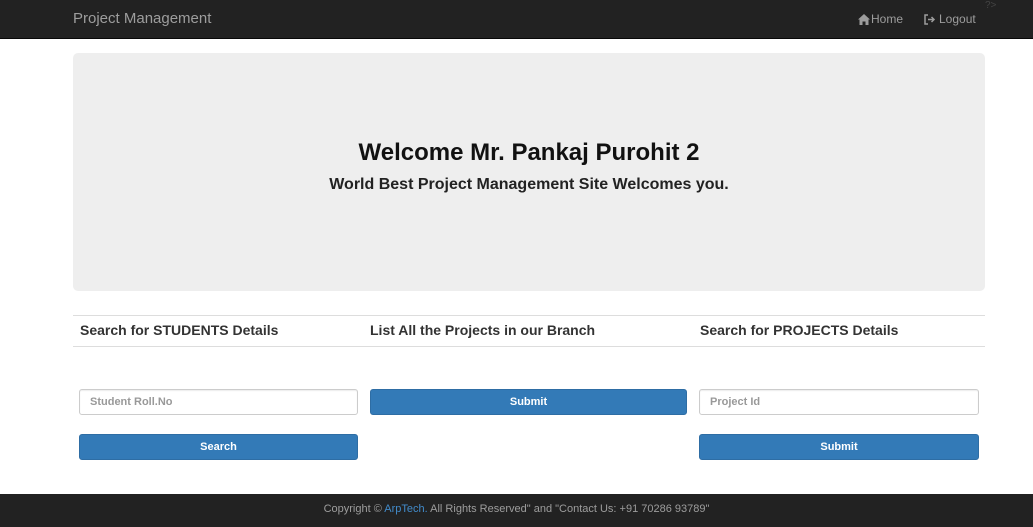  What do you see at coordinates (529, 315) in the screenshot?
I see `table-top-border` at bounding box center [529, 315].